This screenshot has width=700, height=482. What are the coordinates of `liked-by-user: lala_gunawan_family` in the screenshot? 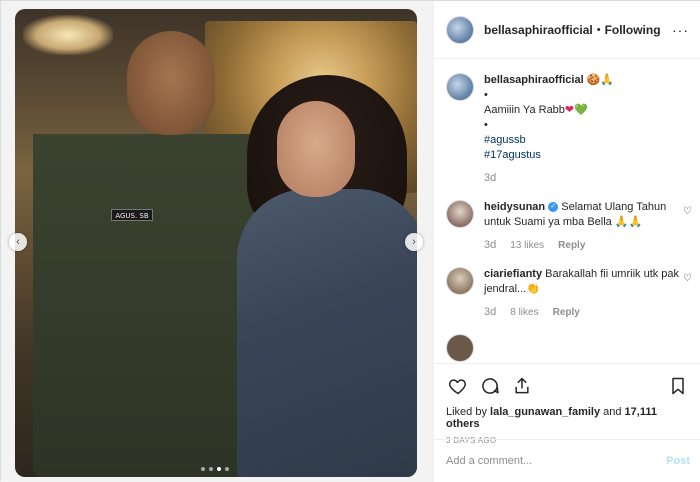 It's located at (545, 412).